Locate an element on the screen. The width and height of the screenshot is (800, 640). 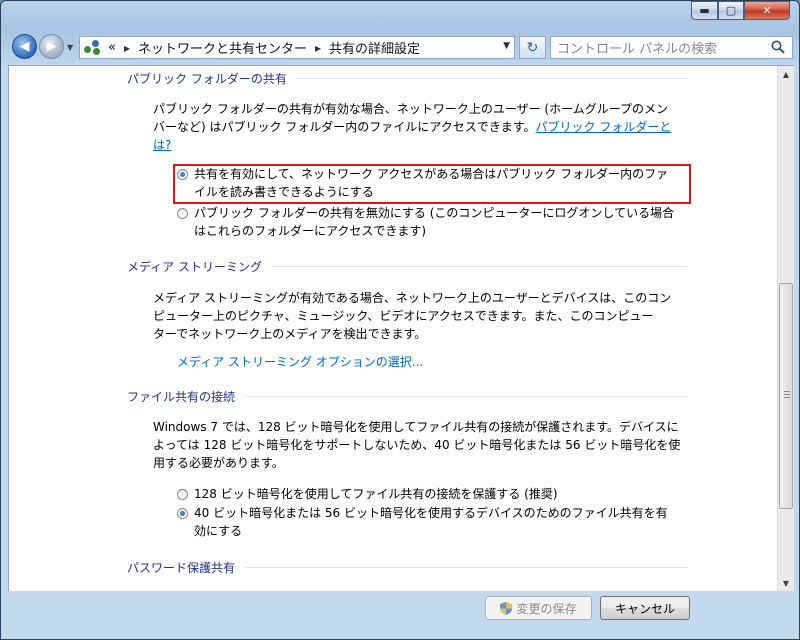
scroll-down-arrow-icon: ▼ is located at coordinates (786, 583).